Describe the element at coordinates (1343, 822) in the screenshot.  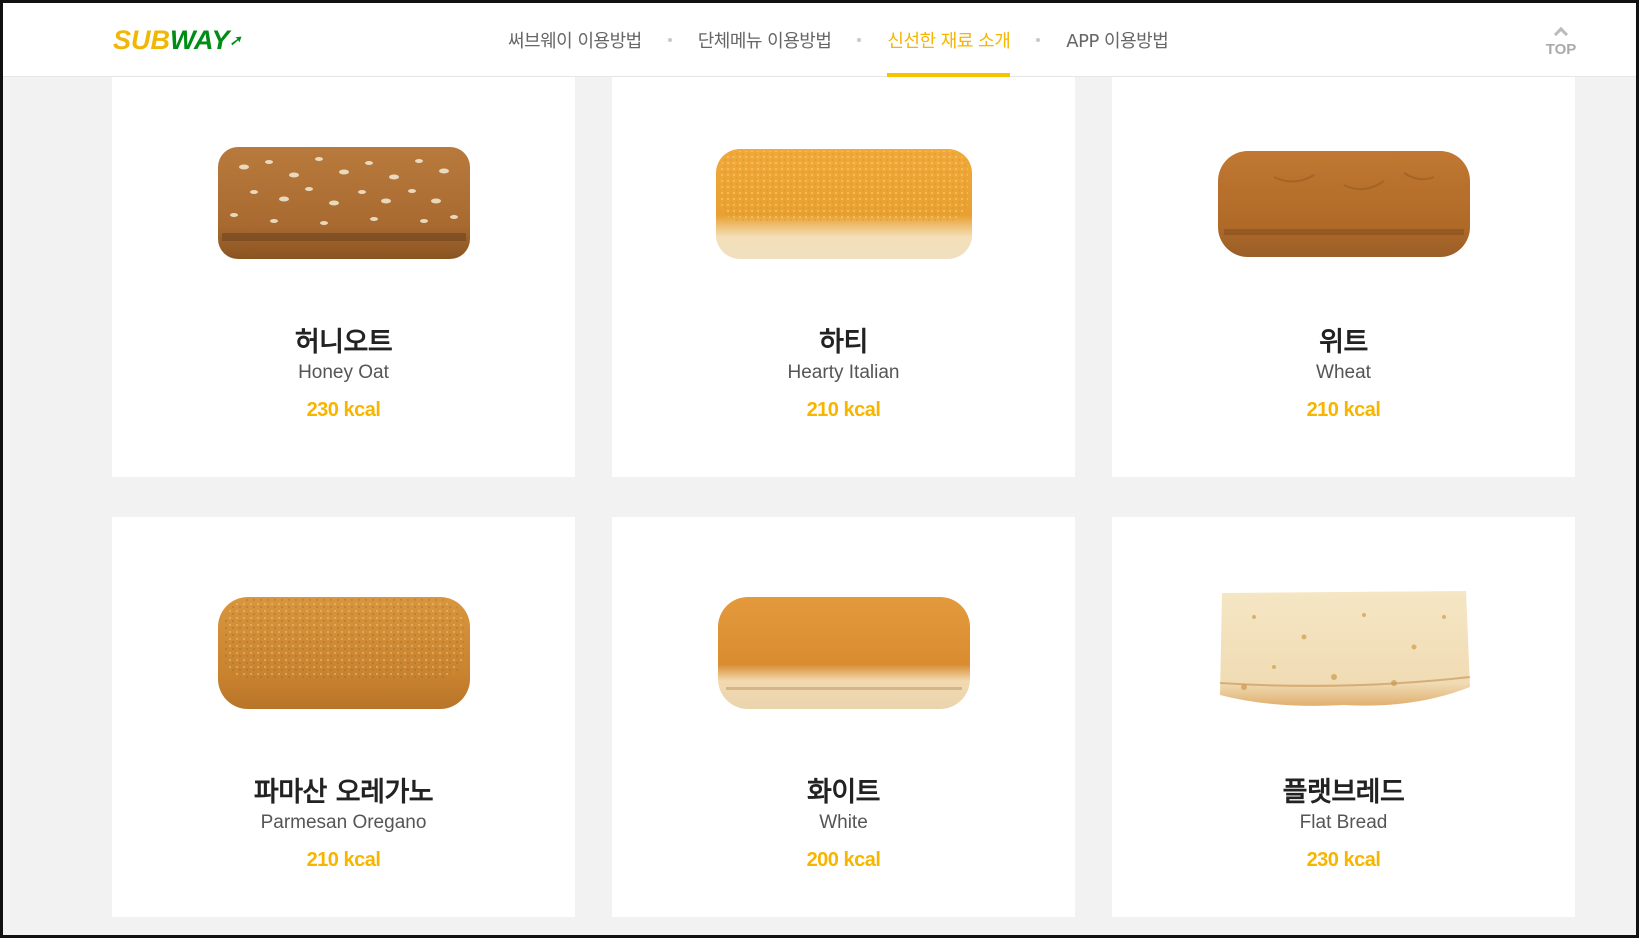
I see `bread-name-english: Flat Bread` at that location.